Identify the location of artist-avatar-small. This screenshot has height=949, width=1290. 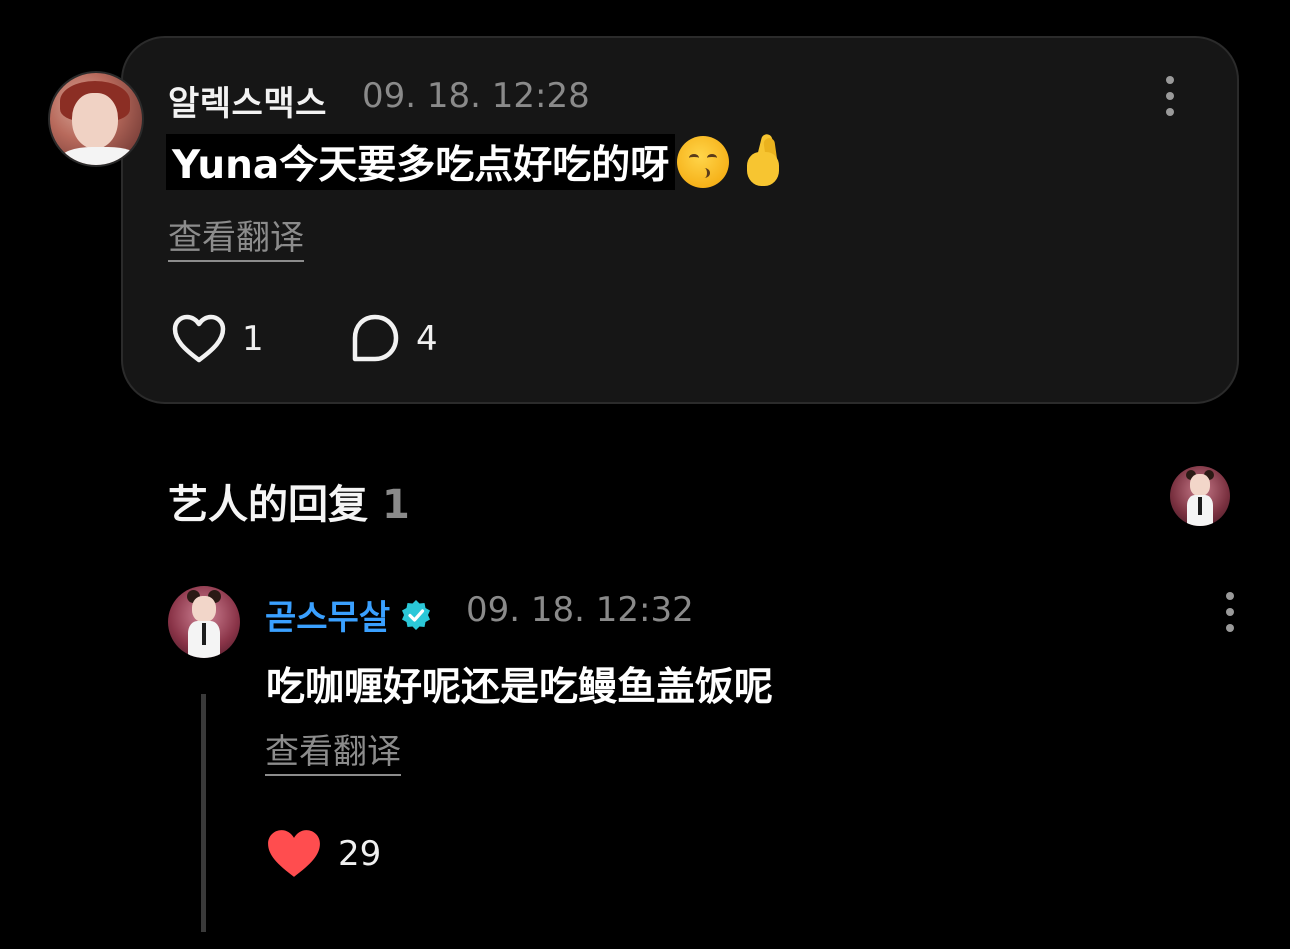
(1200, 496).